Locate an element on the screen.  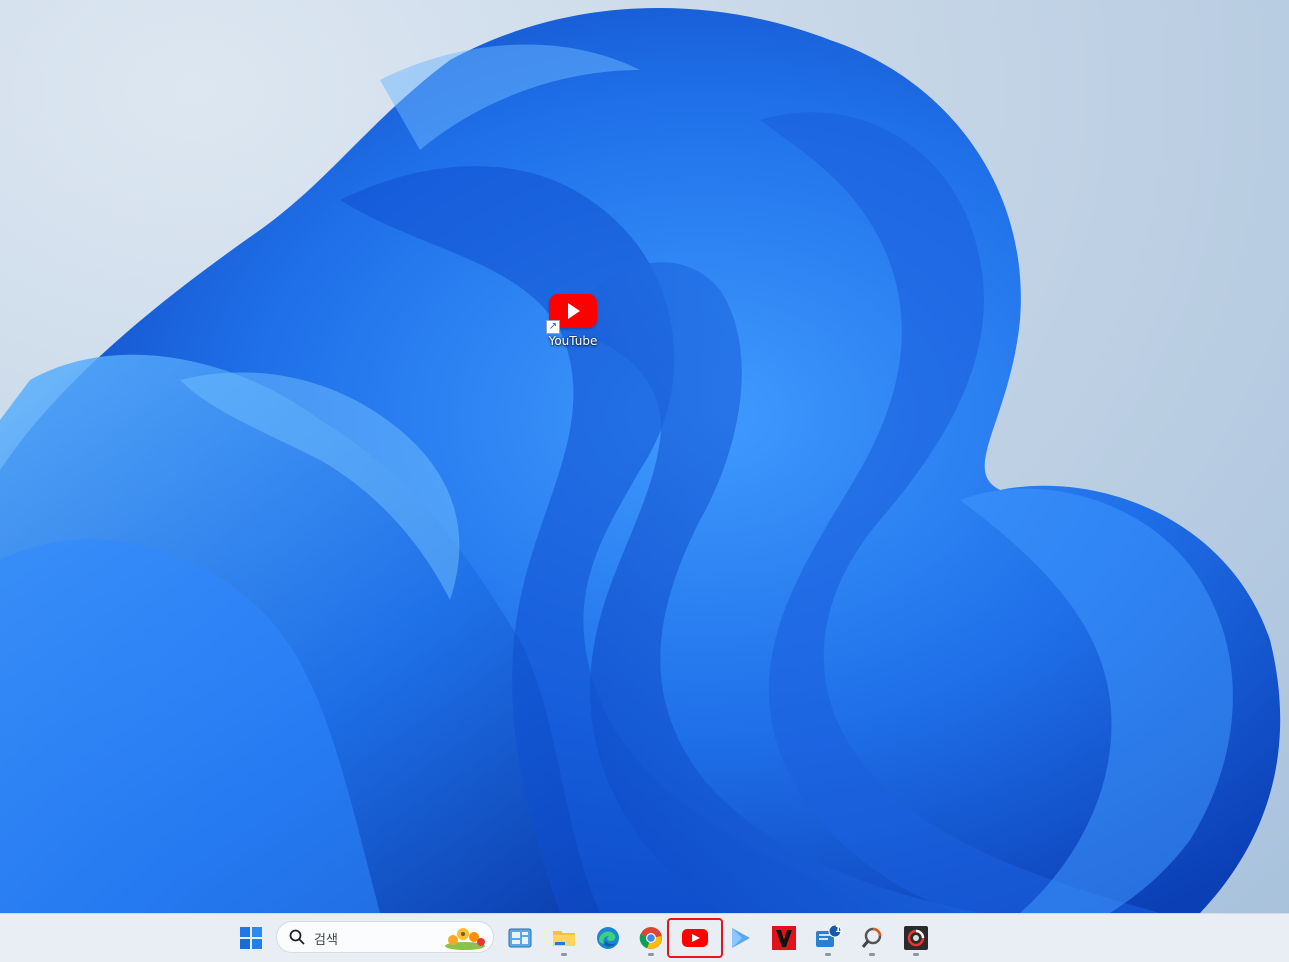
search-tool-button is located at coordinates (872, 939).